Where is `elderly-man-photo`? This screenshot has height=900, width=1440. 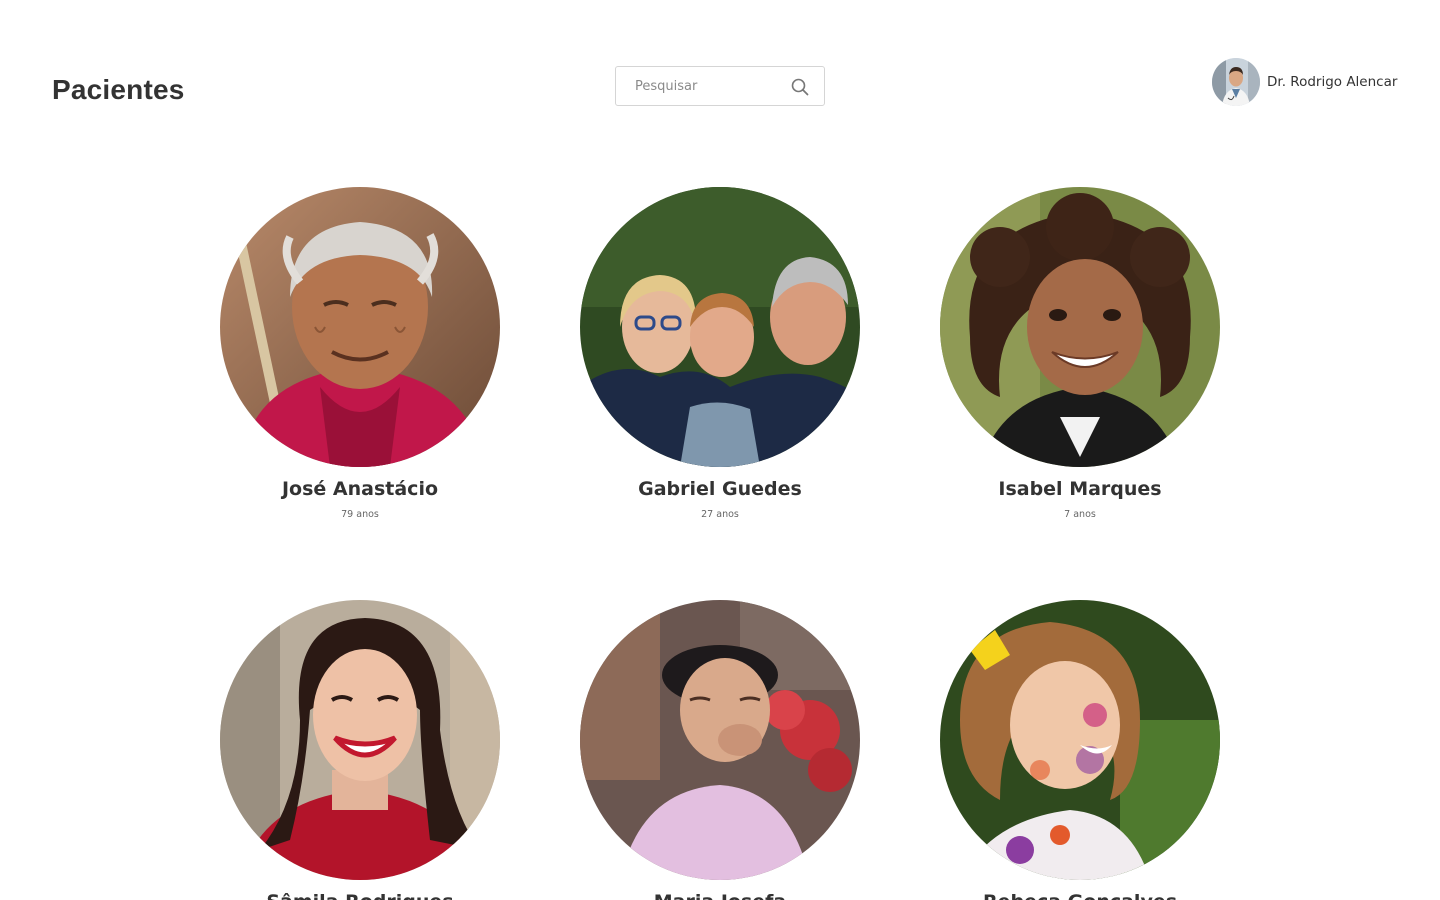 elderly-man-photo is located at coordinates (360, 327).